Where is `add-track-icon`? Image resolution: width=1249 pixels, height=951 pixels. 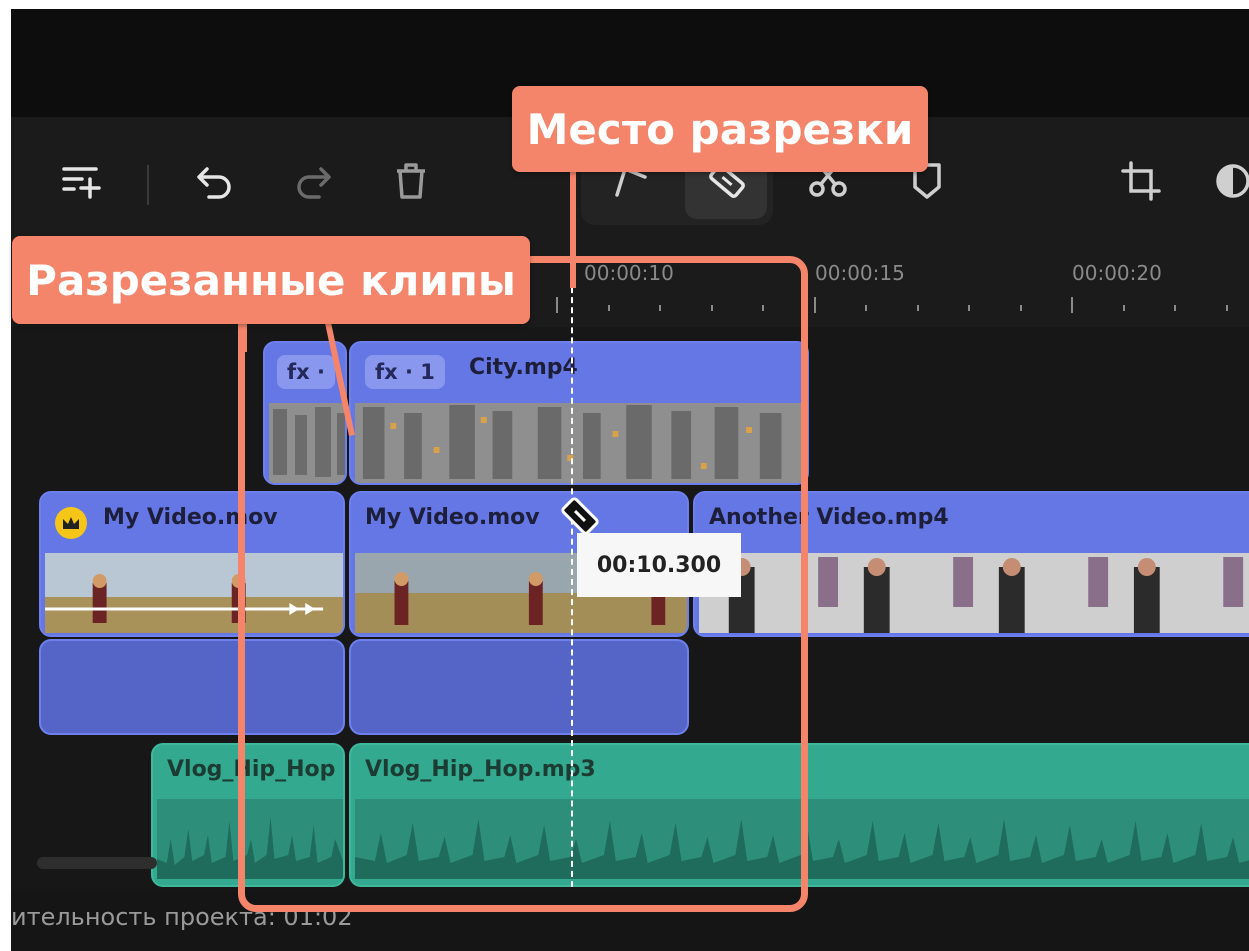
add-track-icon is located at coordinates (81, 181).